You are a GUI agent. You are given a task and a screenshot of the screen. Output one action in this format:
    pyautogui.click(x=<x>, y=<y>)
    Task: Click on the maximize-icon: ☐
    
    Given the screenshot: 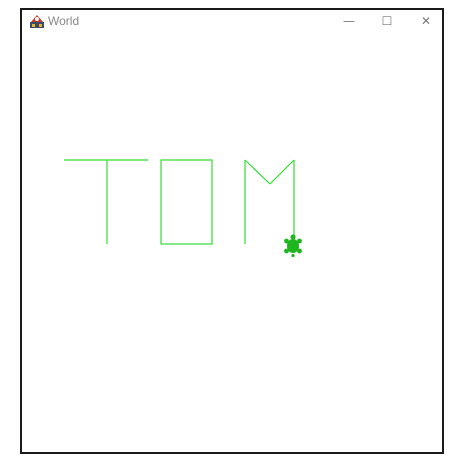 What is the action you would take?
    pyautogui.click(x=387, y=21)
    